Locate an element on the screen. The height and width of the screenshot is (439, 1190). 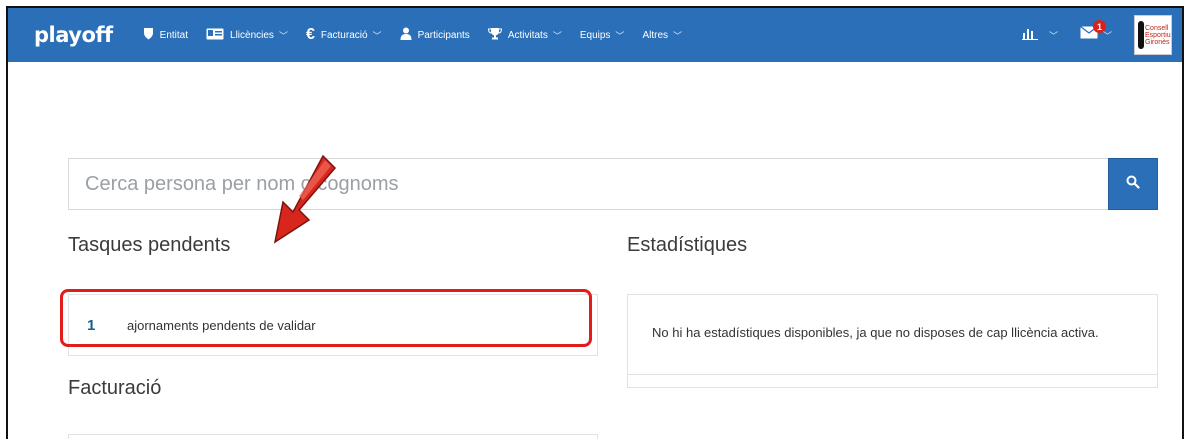
mail-icon: 1 is located at coordinates (1093, 32).